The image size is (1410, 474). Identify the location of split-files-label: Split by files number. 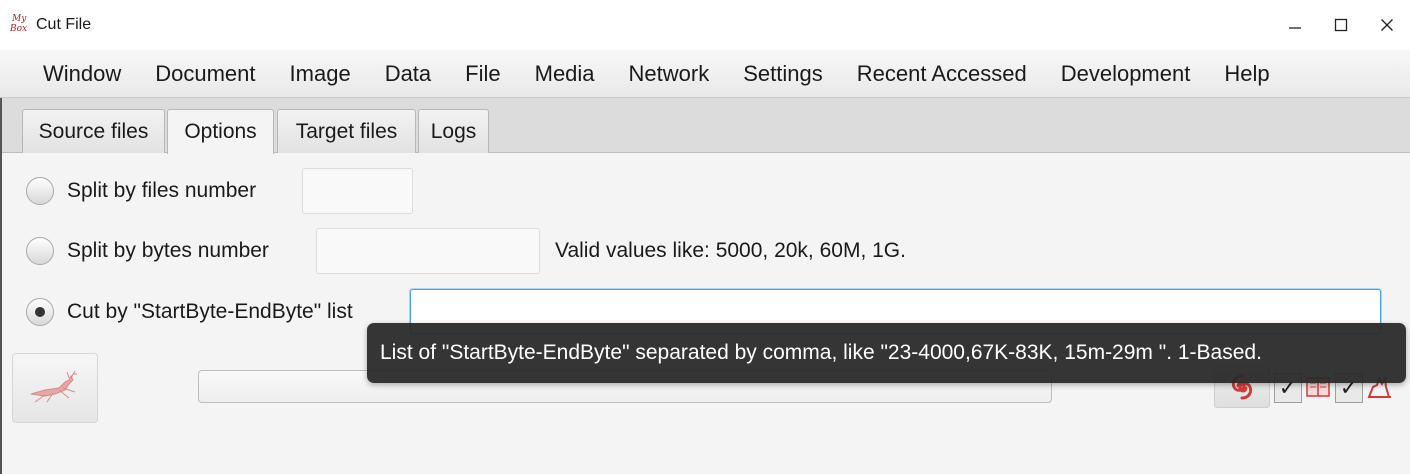
(162, 190).